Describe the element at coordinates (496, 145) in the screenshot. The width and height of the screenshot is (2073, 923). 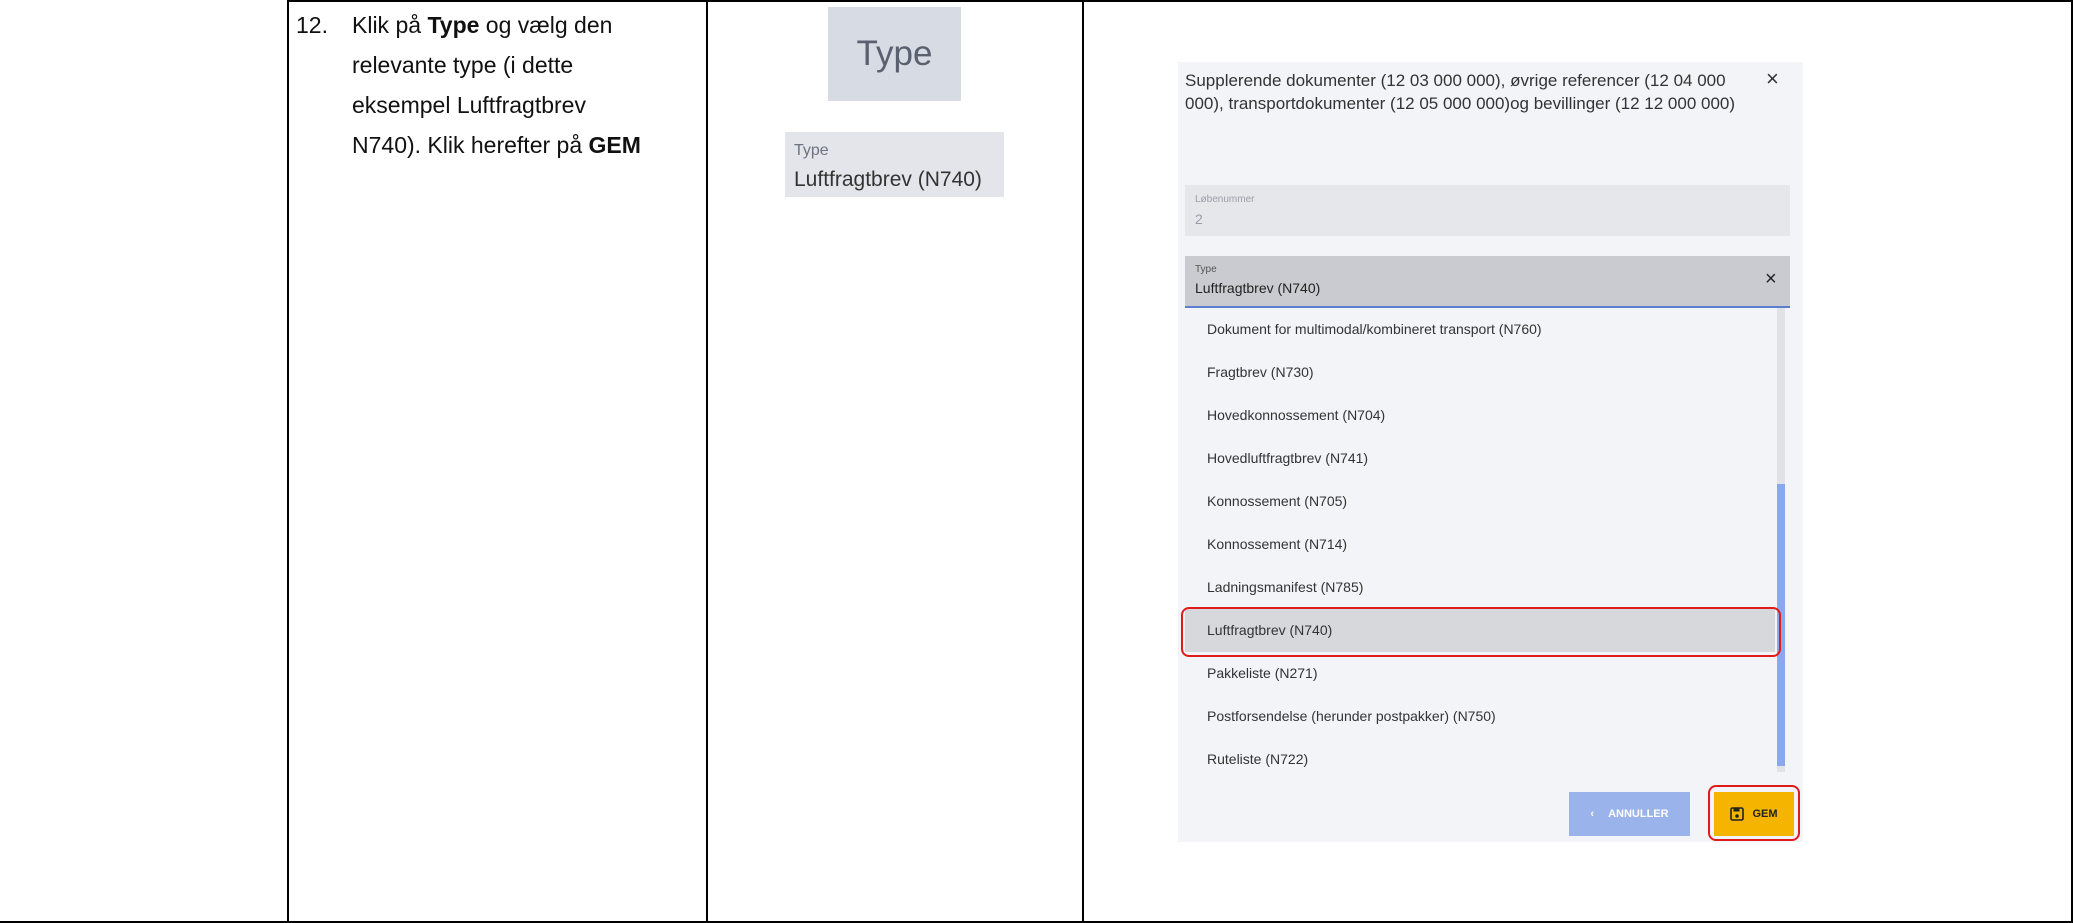
I see `step-line-4: N740). Klik herefter på GEM` at that location.